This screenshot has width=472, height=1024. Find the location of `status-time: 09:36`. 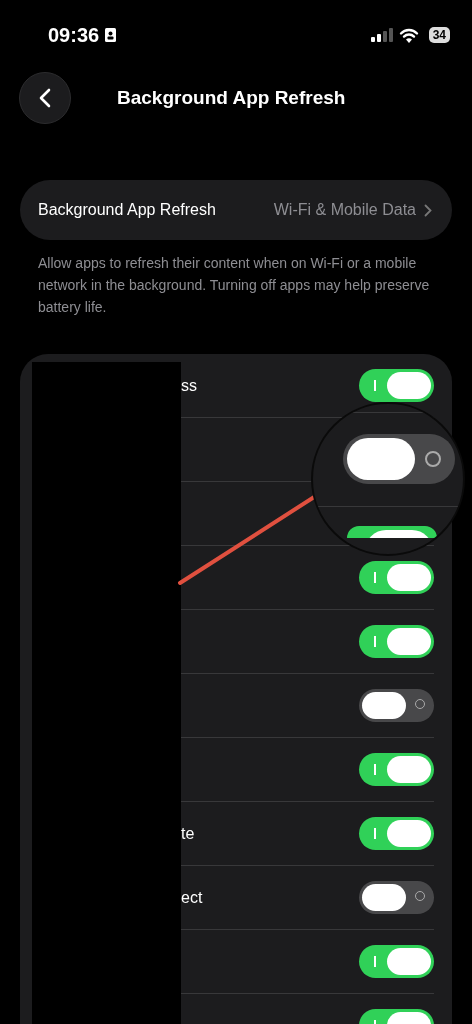

status-time: 09:36 is located at coordinates (74, 35).